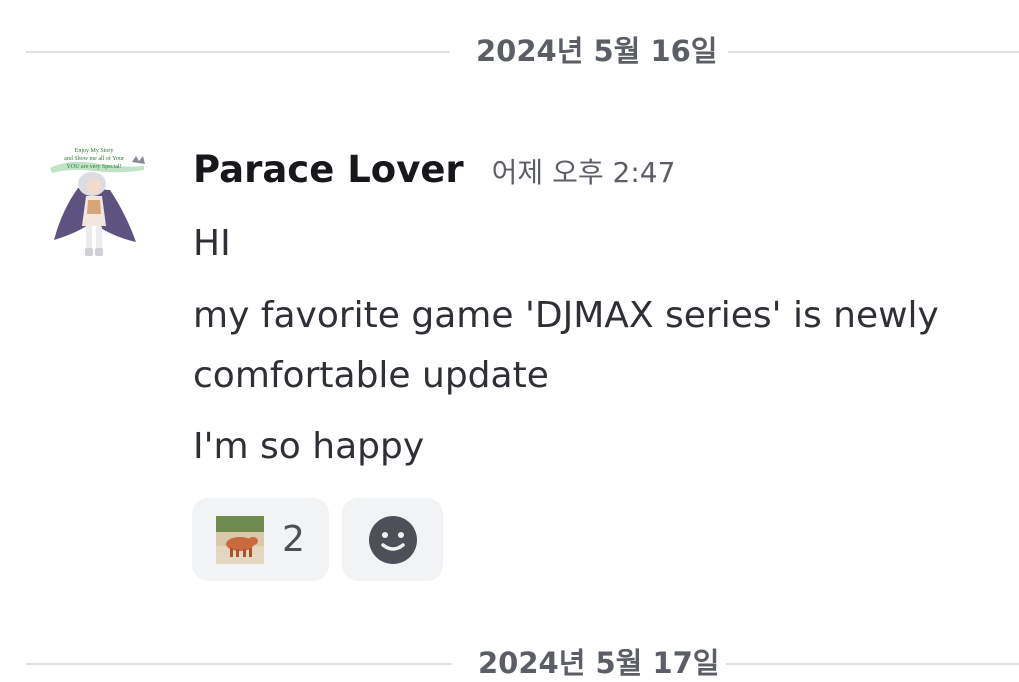 The height and width of the screenshot is (682, 1019). What do you see at coordinates (93, 167) in the screenshot?
I see `avatar-caption-3: YOU are very Special!` at bounding box center [93, 167].